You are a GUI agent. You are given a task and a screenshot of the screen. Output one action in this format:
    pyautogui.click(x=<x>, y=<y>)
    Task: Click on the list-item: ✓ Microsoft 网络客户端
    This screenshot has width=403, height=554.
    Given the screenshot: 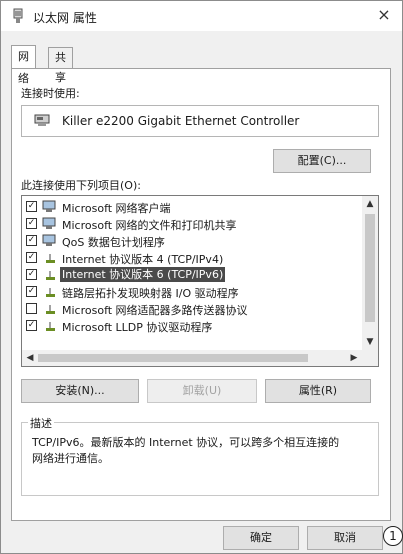 What is the action you would take?
    pyautogui.click(x=192, y=206)
    